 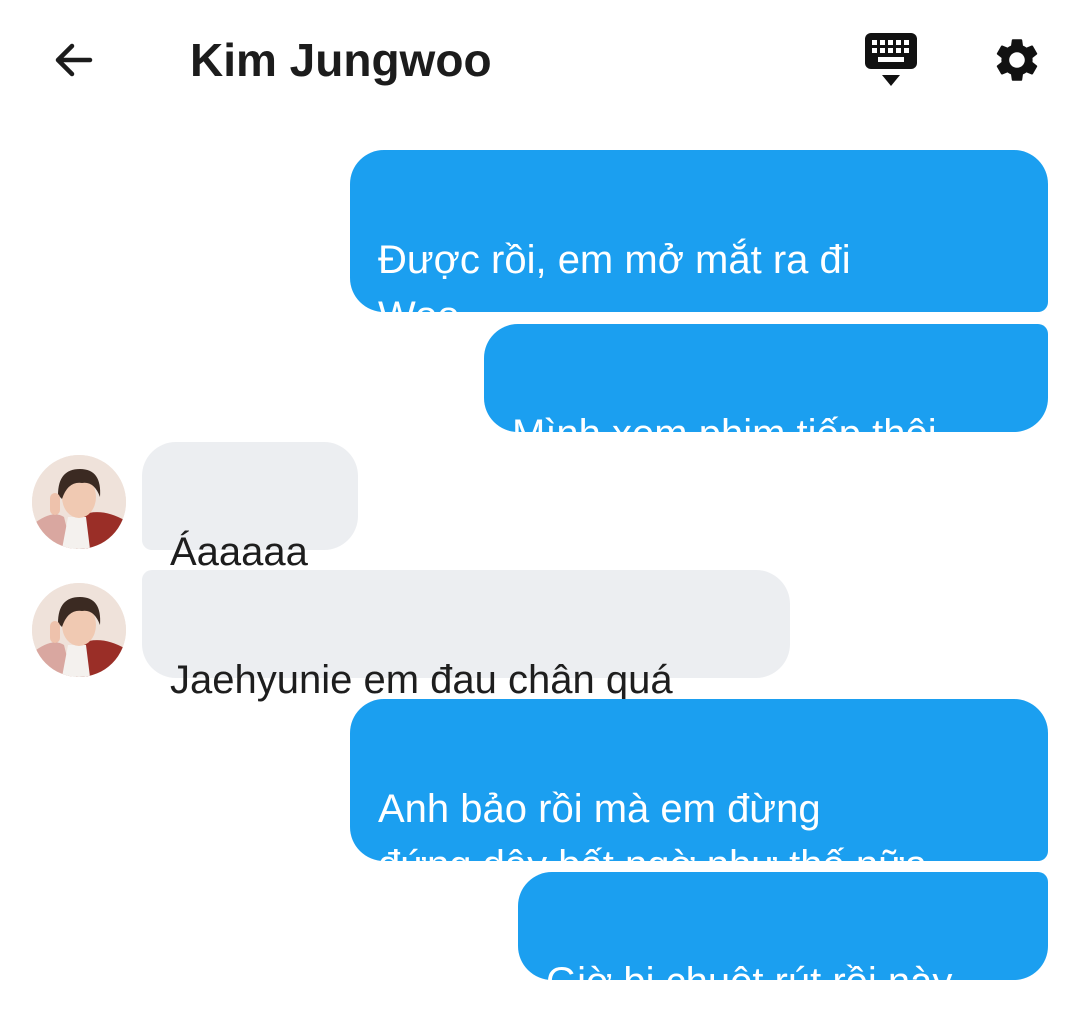 What do you see at coordinates (614, 288) in the screenshot?
I see `message-text: Được rồi, em mở mắt ra đi Woo` at bounding box center [614, 288].